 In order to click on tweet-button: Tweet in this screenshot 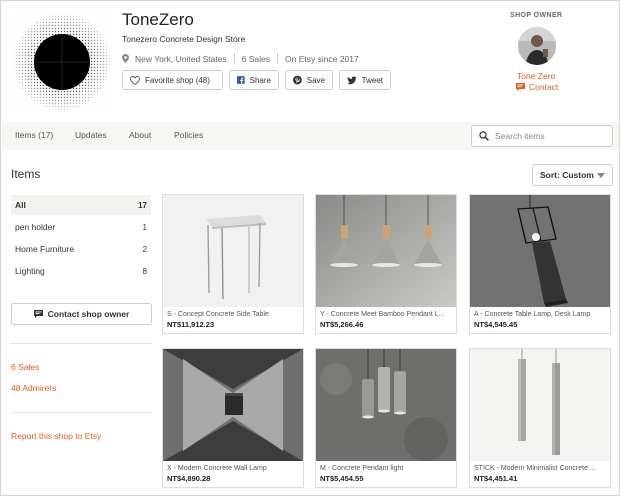, I will do `click(365, 80)`.